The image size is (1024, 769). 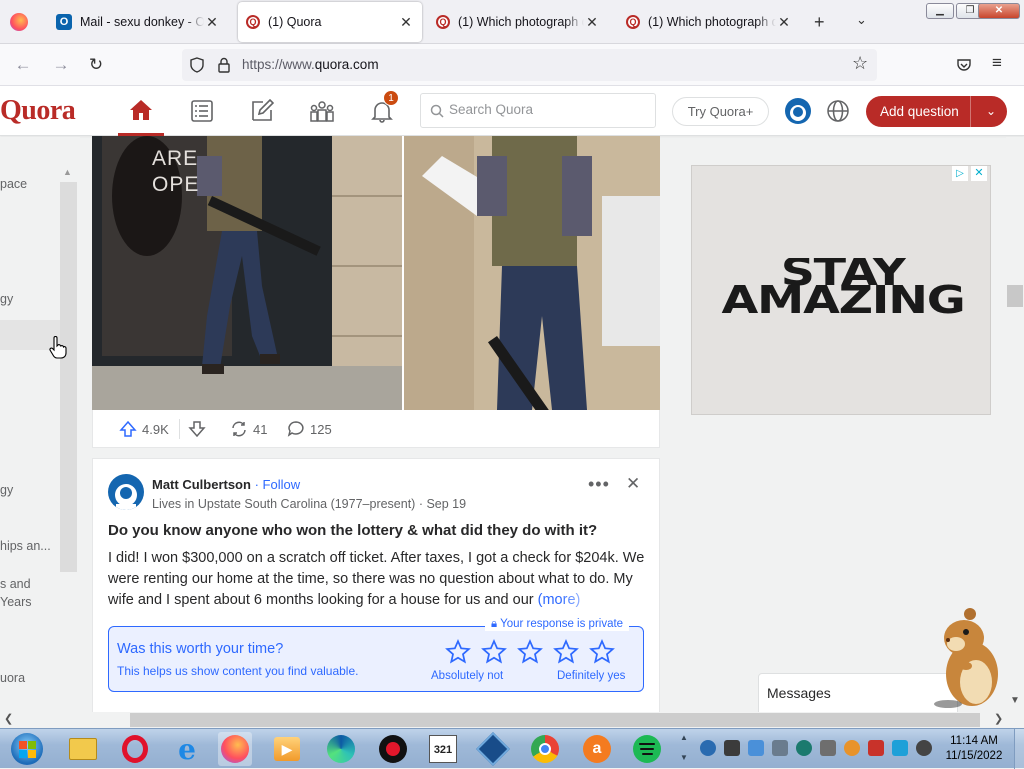 What do you see at coordinates (756, 748) in the screenshot?
I see `tray-app-3-icon` at bounding box center [756, 748].